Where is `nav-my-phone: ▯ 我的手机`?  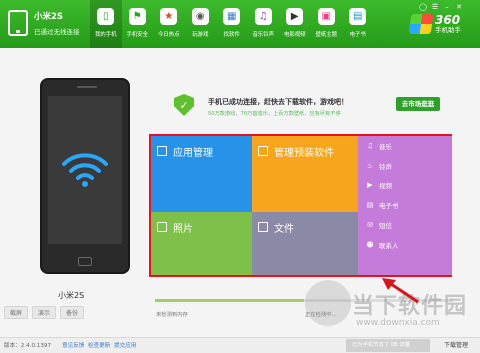
nav-my-phone: ▯ 我的手机 is located at coordinates (106, 24).